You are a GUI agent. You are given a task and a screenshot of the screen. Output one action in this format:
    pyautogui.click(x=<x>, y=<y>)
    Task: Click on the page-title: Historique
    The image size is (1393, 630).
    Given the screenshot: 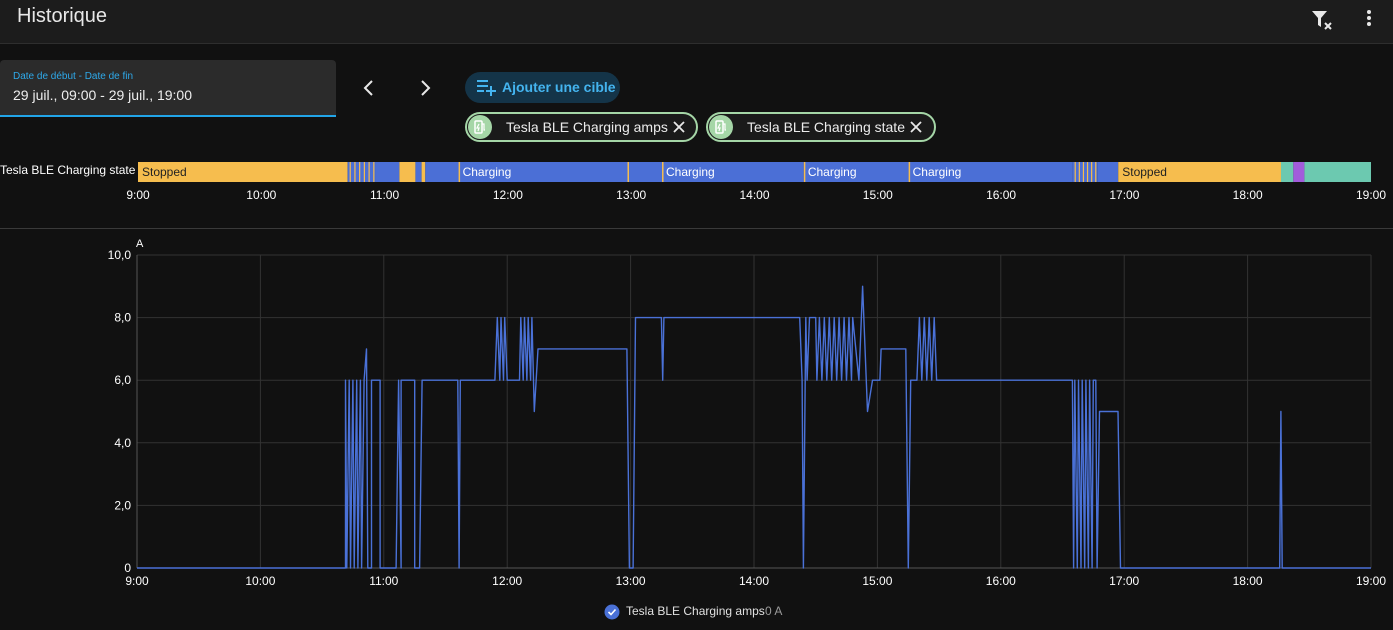 What is the action you would take?
    pyautogui.click(x=62, y=16)
    